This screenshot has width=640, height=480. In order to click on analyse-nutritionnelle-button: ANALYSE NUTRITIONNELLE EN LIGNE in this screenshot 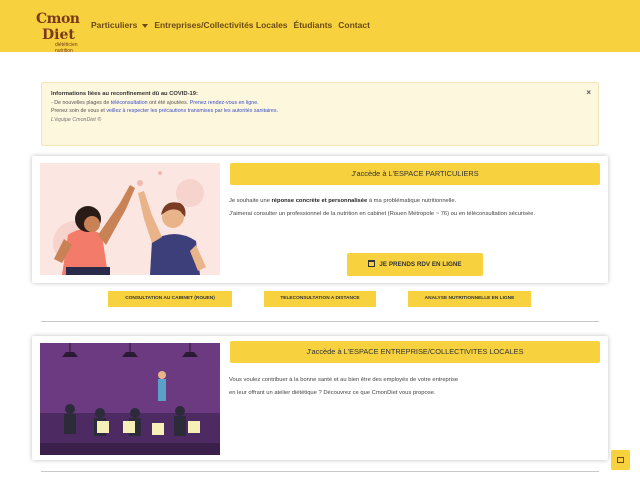, I will do `click(469, 299)`.